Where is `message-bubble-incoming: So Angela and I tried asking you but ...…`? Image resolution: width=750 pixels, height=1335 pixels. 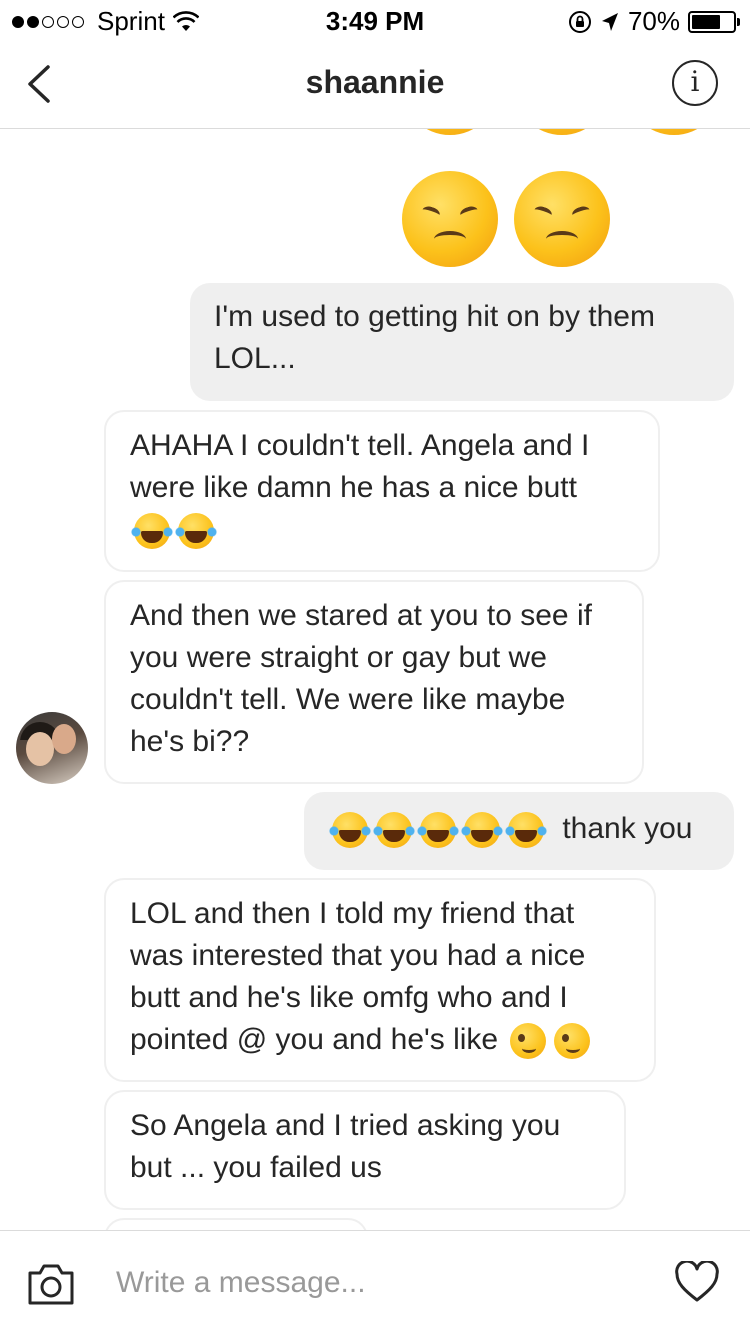 message-bubble-incoming: So Angela and I tried asking you but ...… is located at coordinates (365, 1150).